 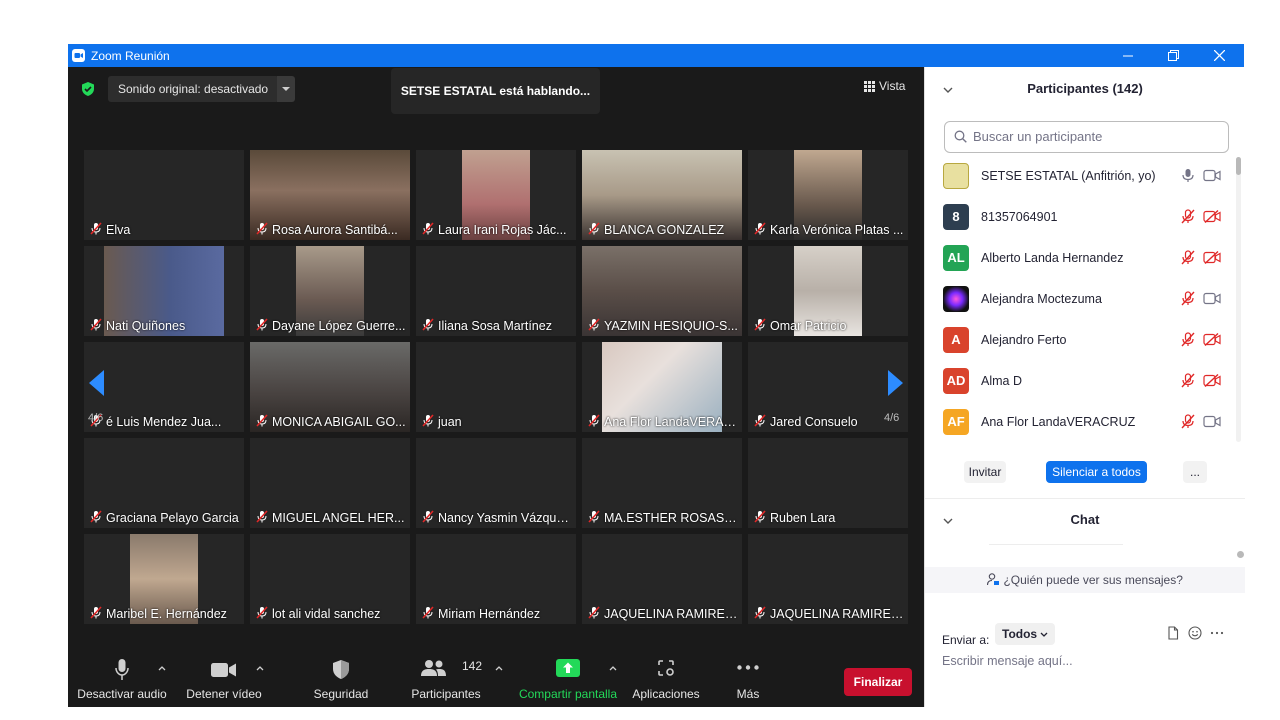 What do you see at coordinates (878, 682) in the screenshot?
I see `end-meeting-button: Finalizar` at bounding box center [878, 682].